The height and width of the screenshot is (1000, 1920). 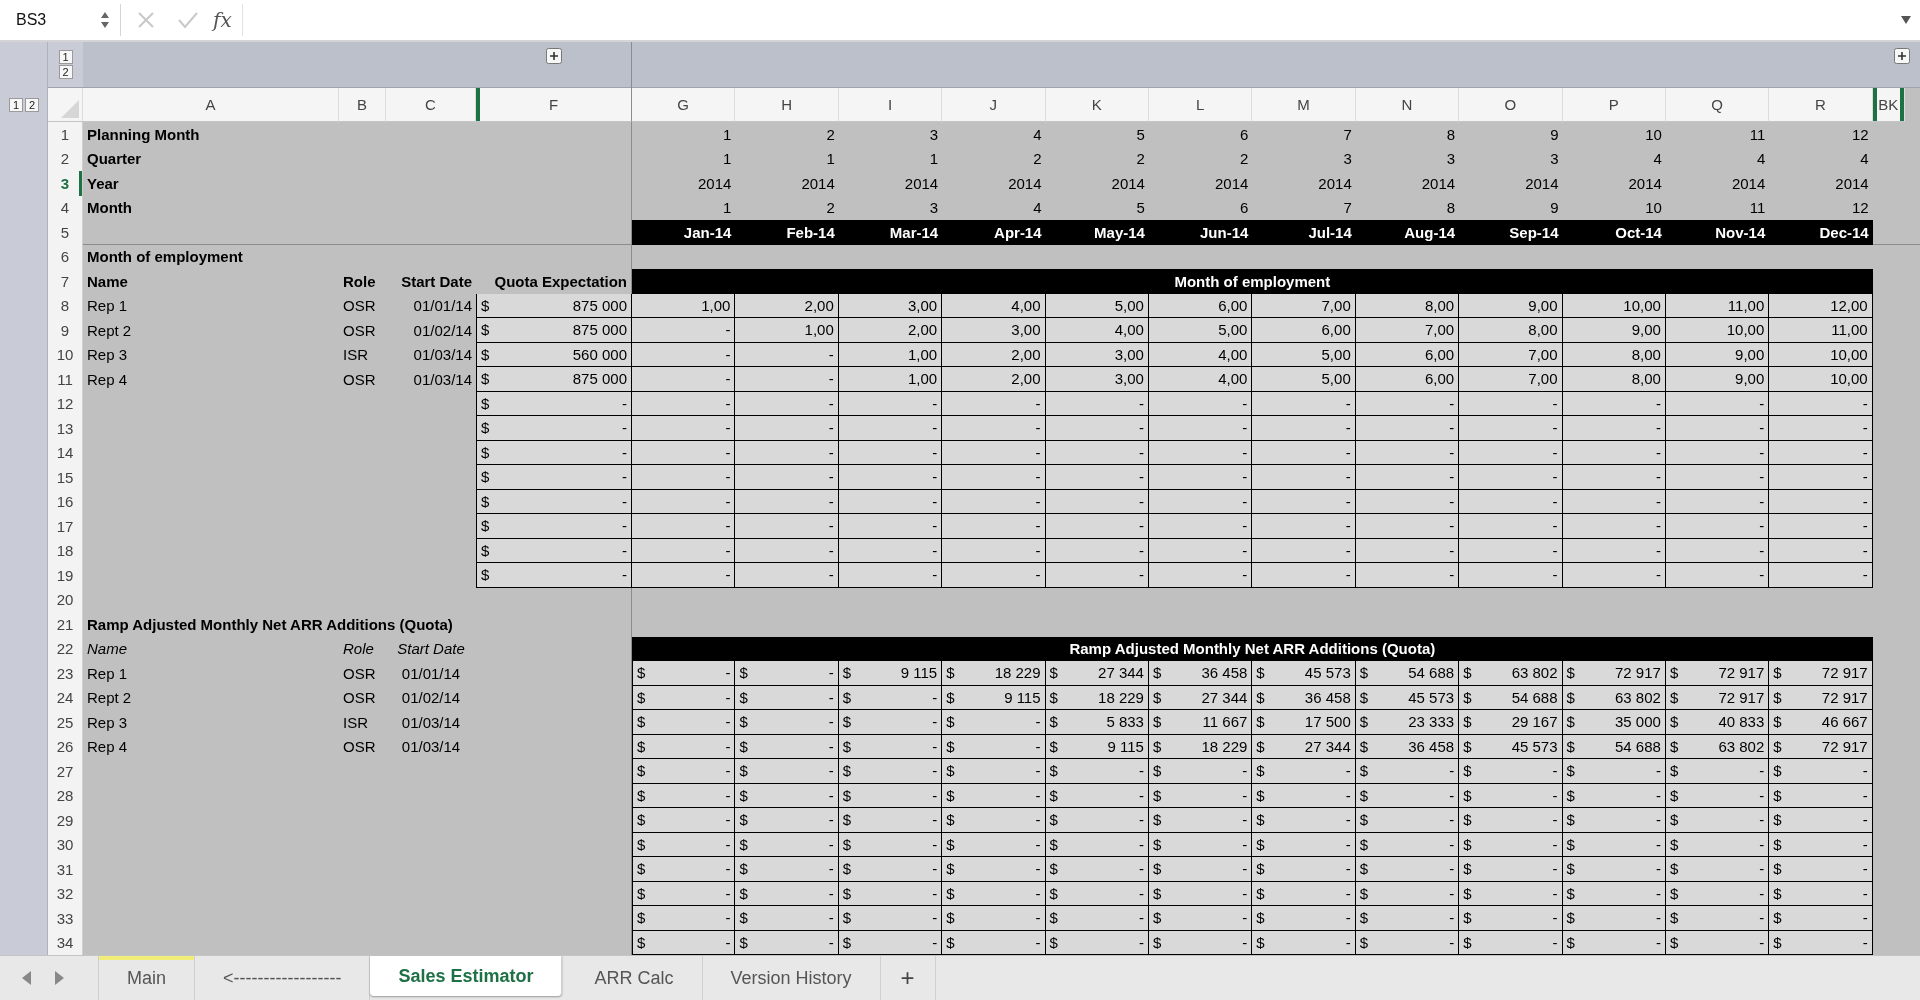 I want to click on previous-sheet-icon, so click(x=27, y=978).